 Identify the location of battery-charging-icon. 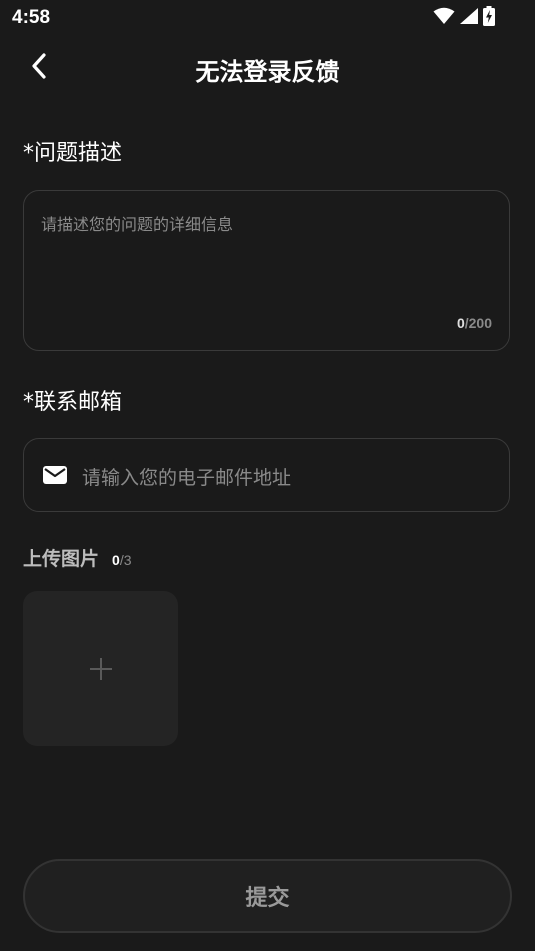
(489, 18).